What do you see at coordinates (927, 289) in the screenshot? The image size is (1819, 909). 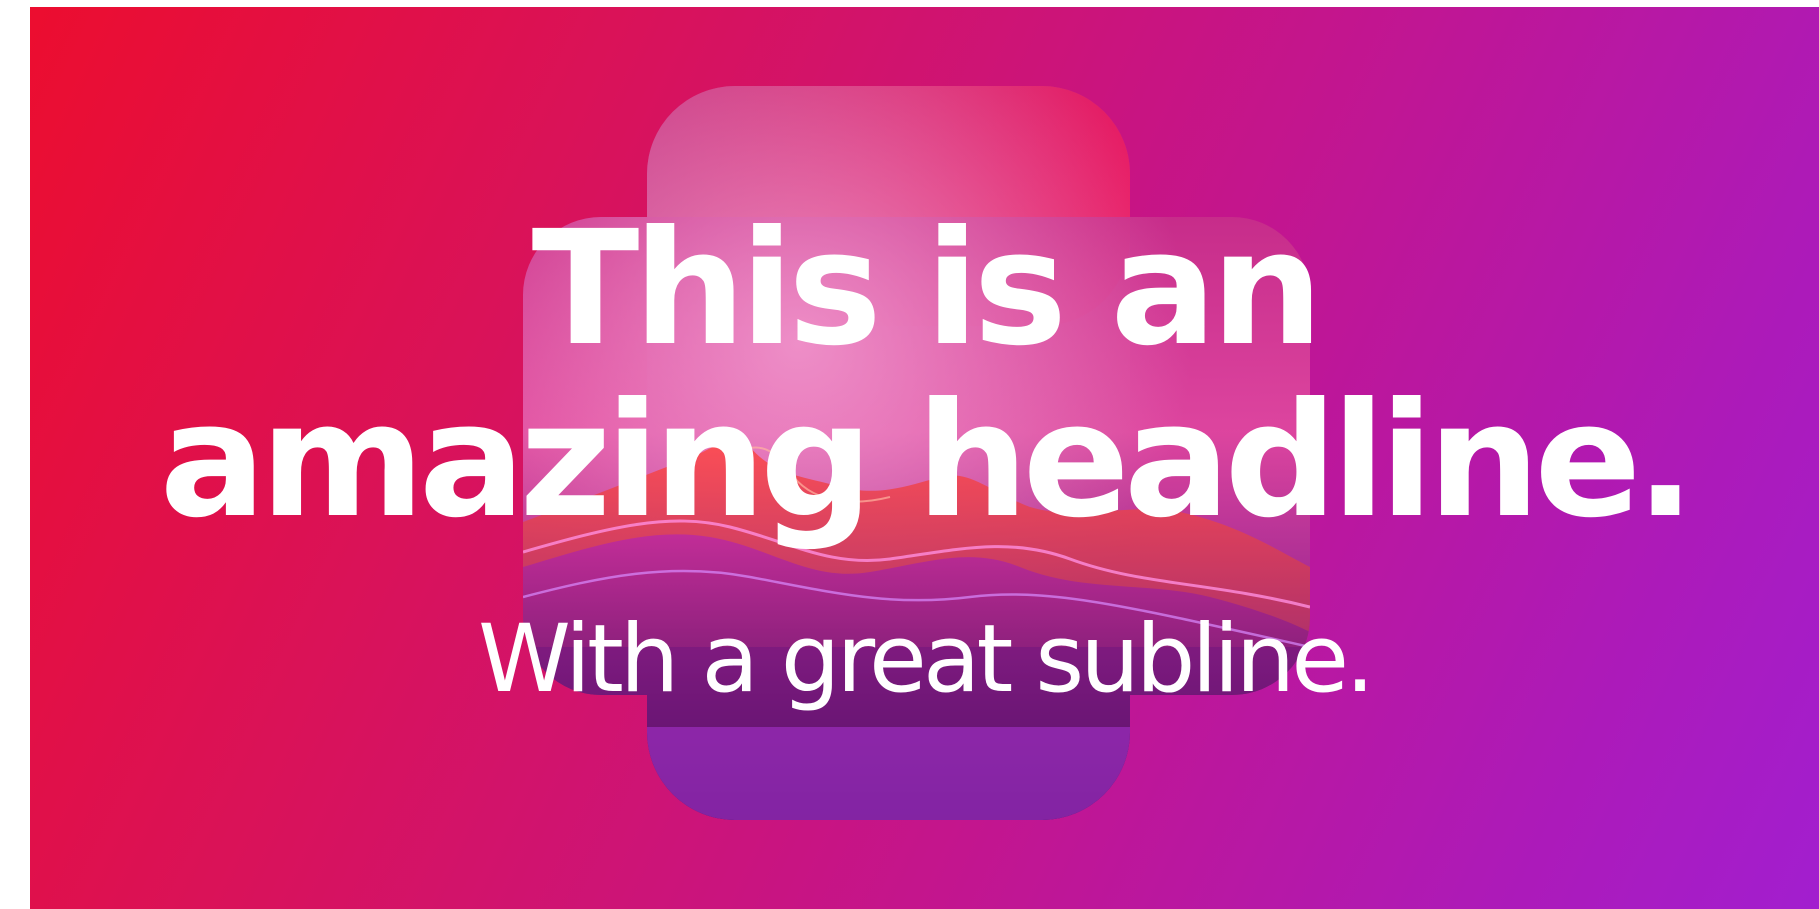 I see `headline-line-1: This is an` at bounding box center [927, 289].